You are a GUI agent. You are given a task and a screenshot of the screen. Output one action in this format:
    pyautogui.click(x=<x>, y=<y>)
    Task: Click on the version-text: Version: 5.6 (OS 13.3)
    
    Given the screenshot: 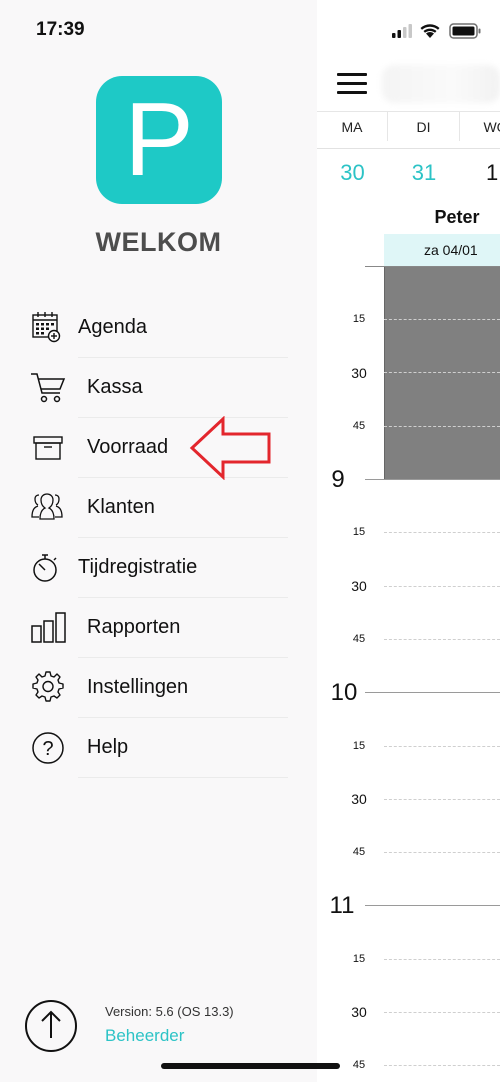 What is the action you would take?
    pyautogui.click(x=169, y=1011)
    